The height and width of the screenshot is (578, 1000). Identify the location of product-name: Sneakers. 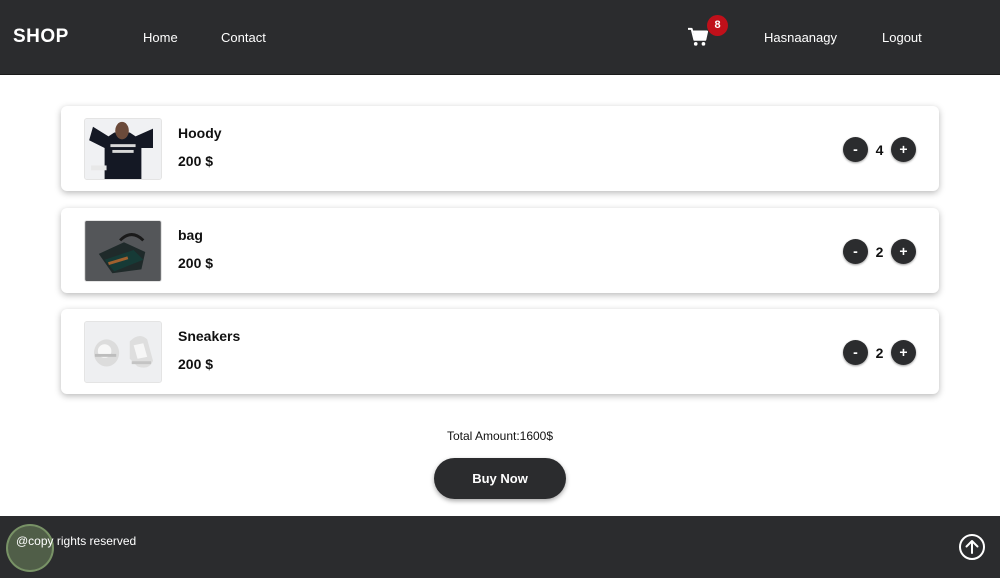
(209, 336).